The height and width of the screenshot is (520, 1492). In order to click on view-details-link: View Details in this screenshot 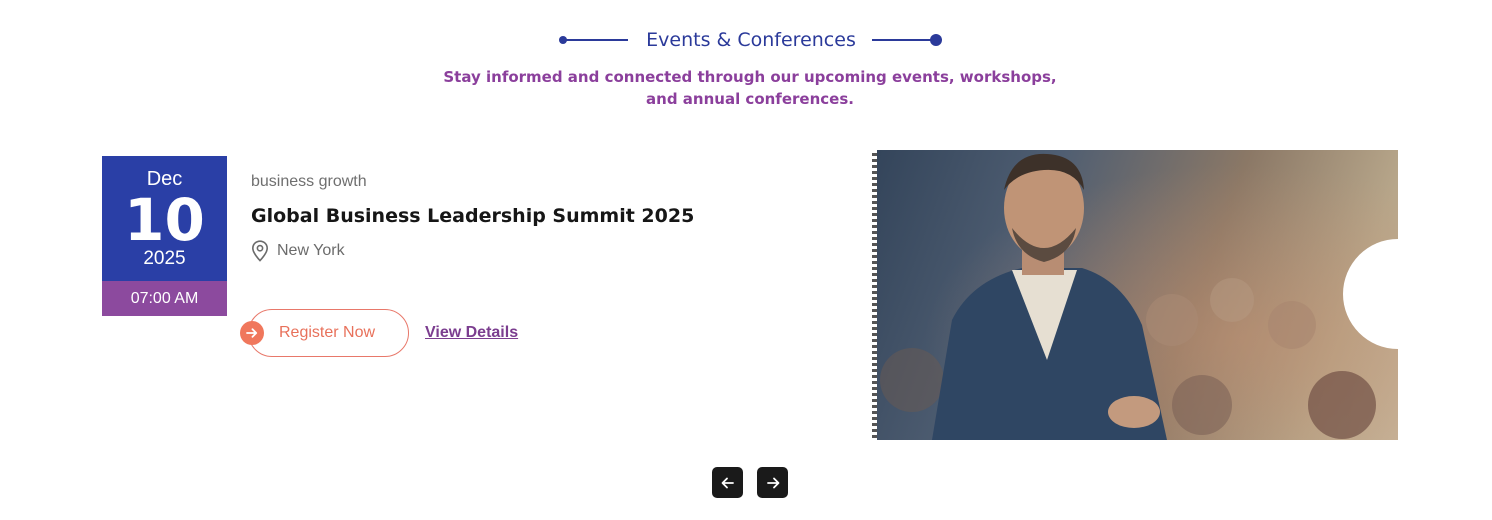, I will do `click(471, 333)`.